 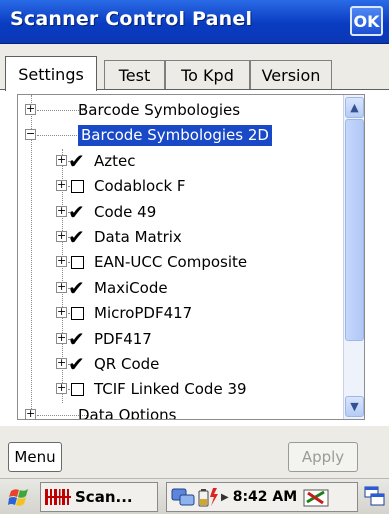 I want to click on tree-item-label: Code 49, so click(x=125, y=211).